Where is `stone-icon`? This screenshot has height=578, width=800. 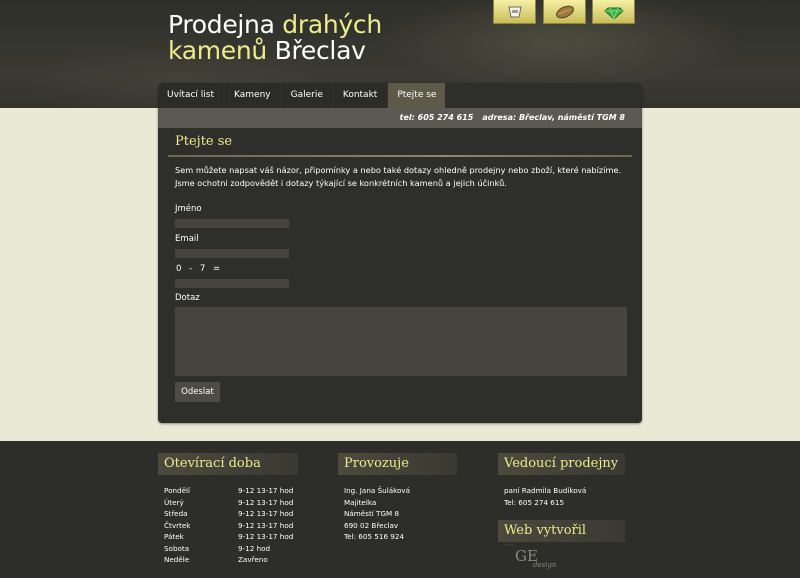 stone-icon is located at coordinates (564, 12).